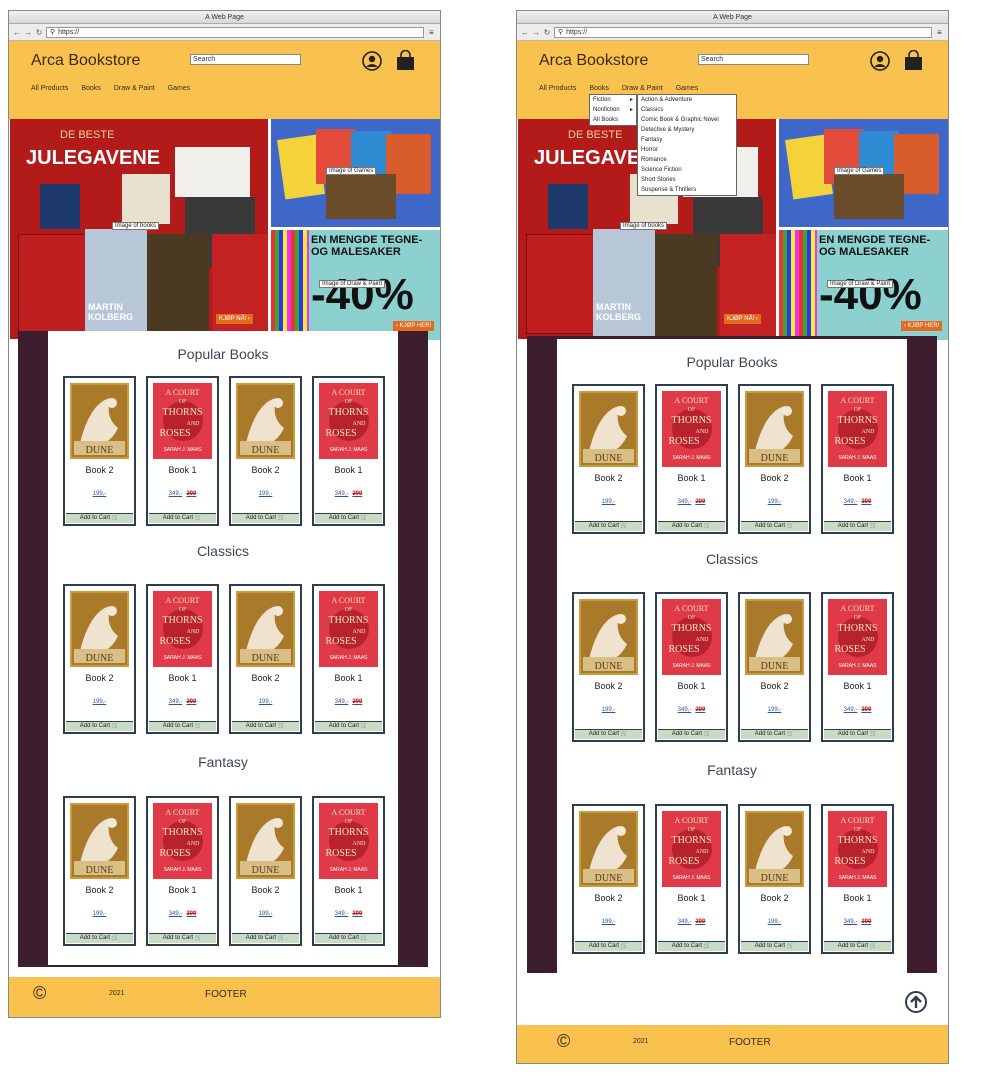 The image size is (986, 1092). What do you see at coordinates (235, 32) in the screenshot?
I see `address-field: ⚲ https://` at bounding box center [235, 32].